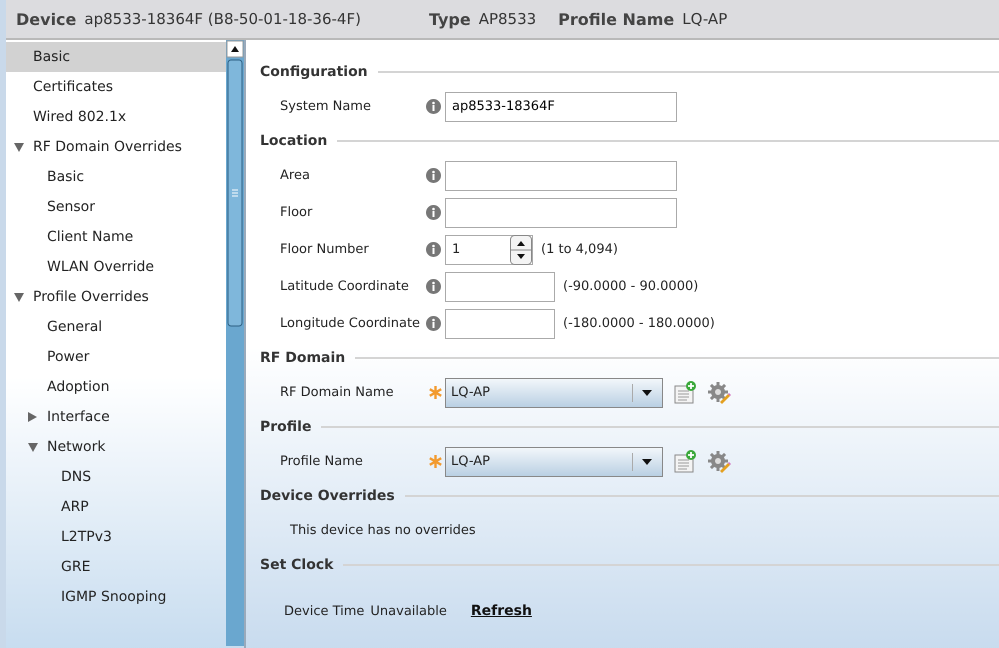  What do you see at coordinates (32, 417) in the screenshot?
I see `collapsed-arrow-icon` at bounding box center [32, 417].